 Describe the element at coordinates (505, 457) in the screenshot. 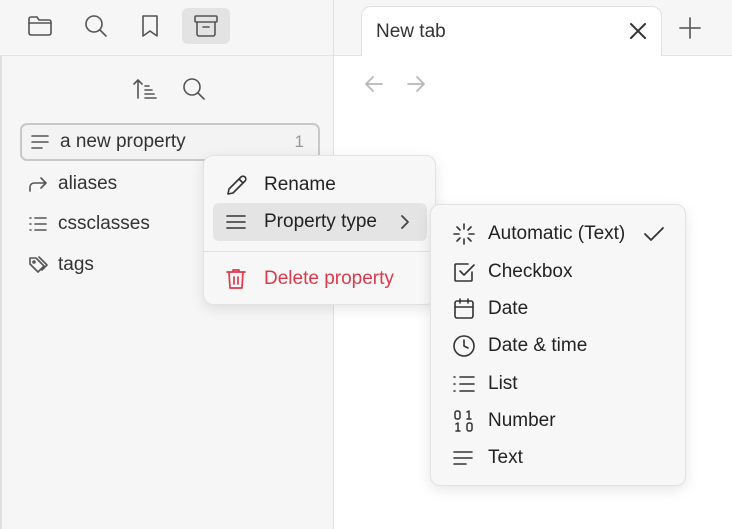

I see `type-option-label: Text` at that location.